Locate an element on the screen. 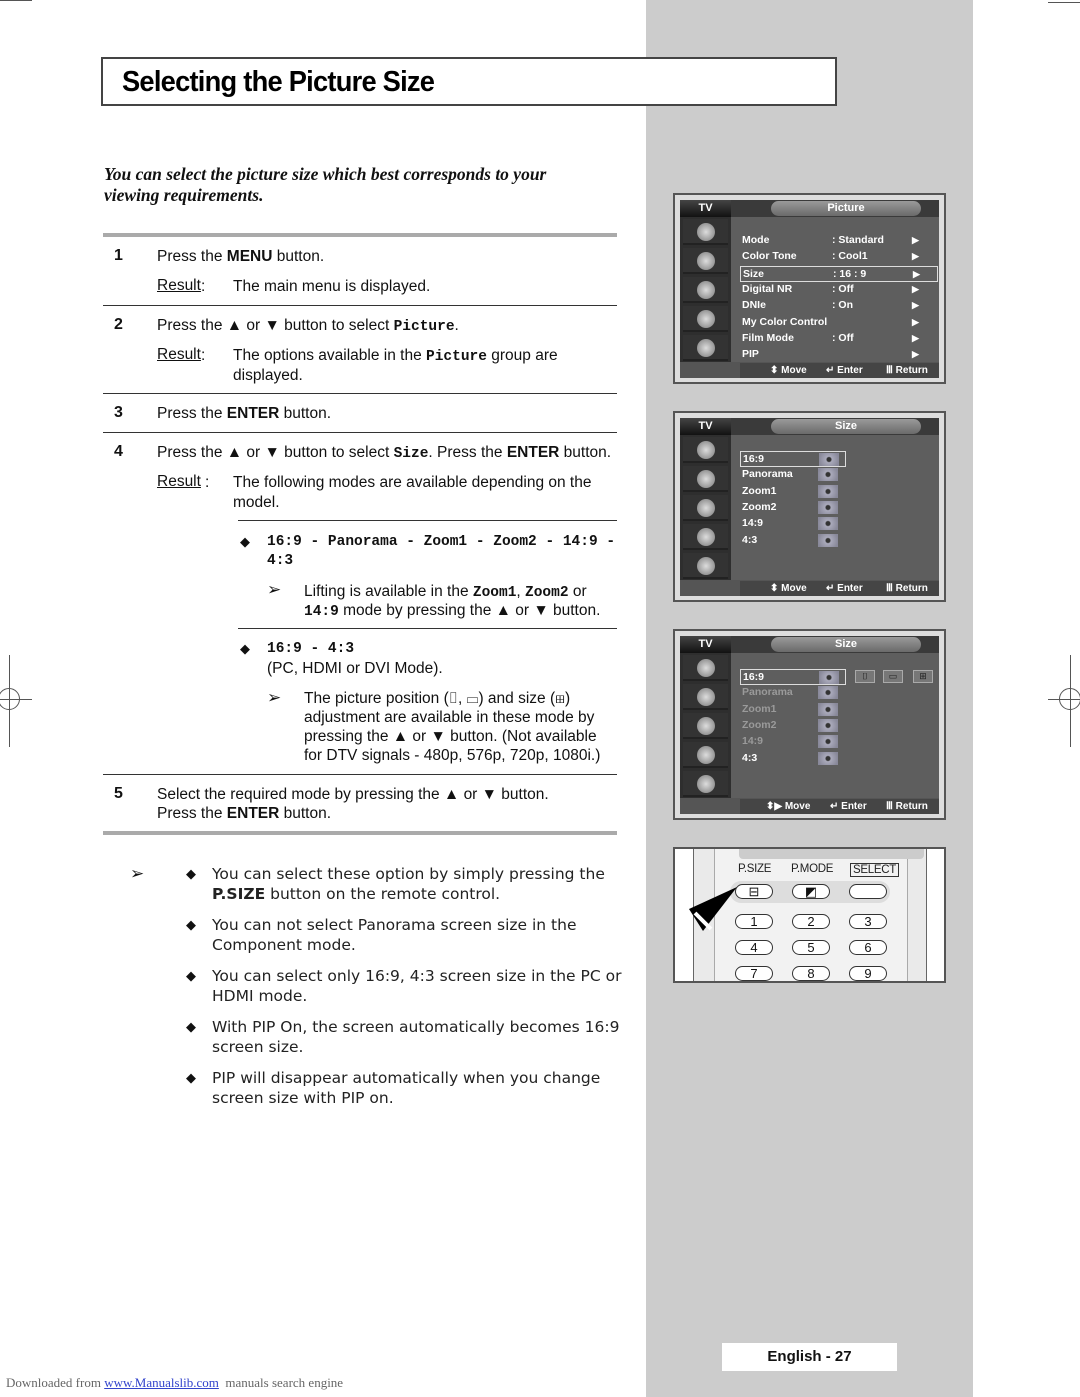  setup-icon is located at coordinates (705, 784).